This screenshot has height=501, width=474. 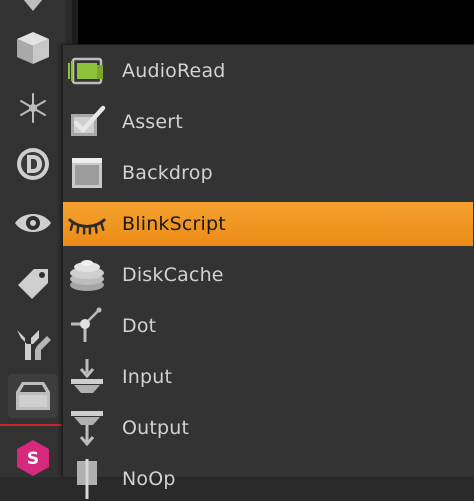 What do you see at coordinates (174, 71) in the screenshot?
I see `menu-item-label: AudioRead` at bounding box center [174, 71].